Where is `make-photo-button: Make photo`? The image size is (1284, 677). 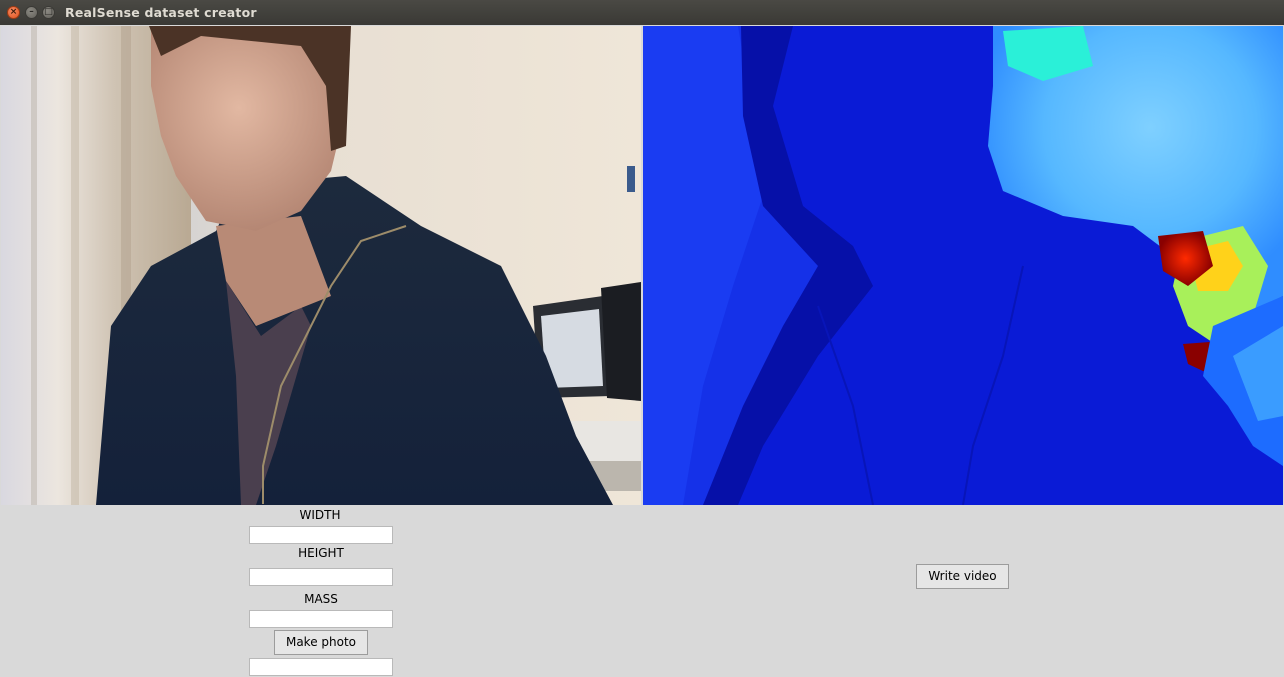
make-photo-button: Make photo is located at coordinates (321, 642).